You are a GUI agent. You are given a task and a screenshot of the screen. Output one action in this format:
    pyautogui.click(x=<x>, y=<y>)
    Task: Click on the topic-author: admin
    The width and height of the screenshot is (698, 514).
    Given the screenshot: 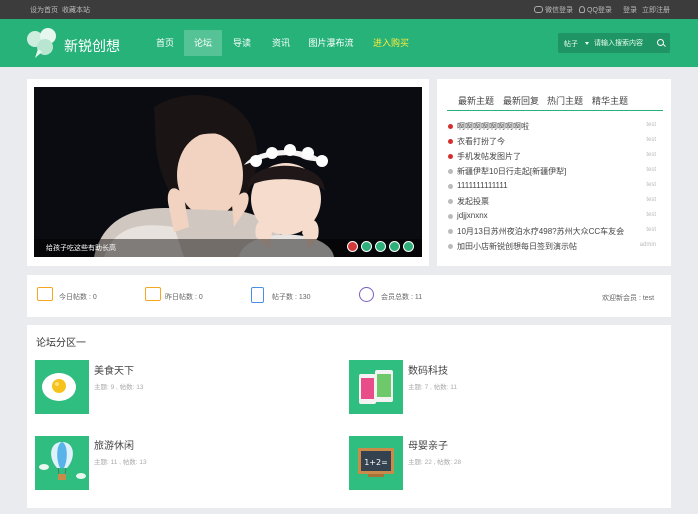 What is the action you would take?
    pyautogui.click(x=648, y=245)
    